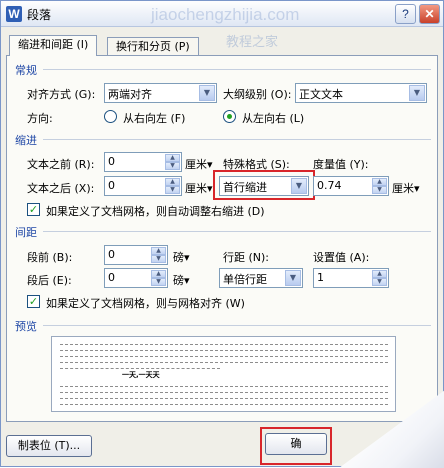  Describe the element at coordinates (40, 118) in the screenshot. I see `direction-label: 方向:` at that location.